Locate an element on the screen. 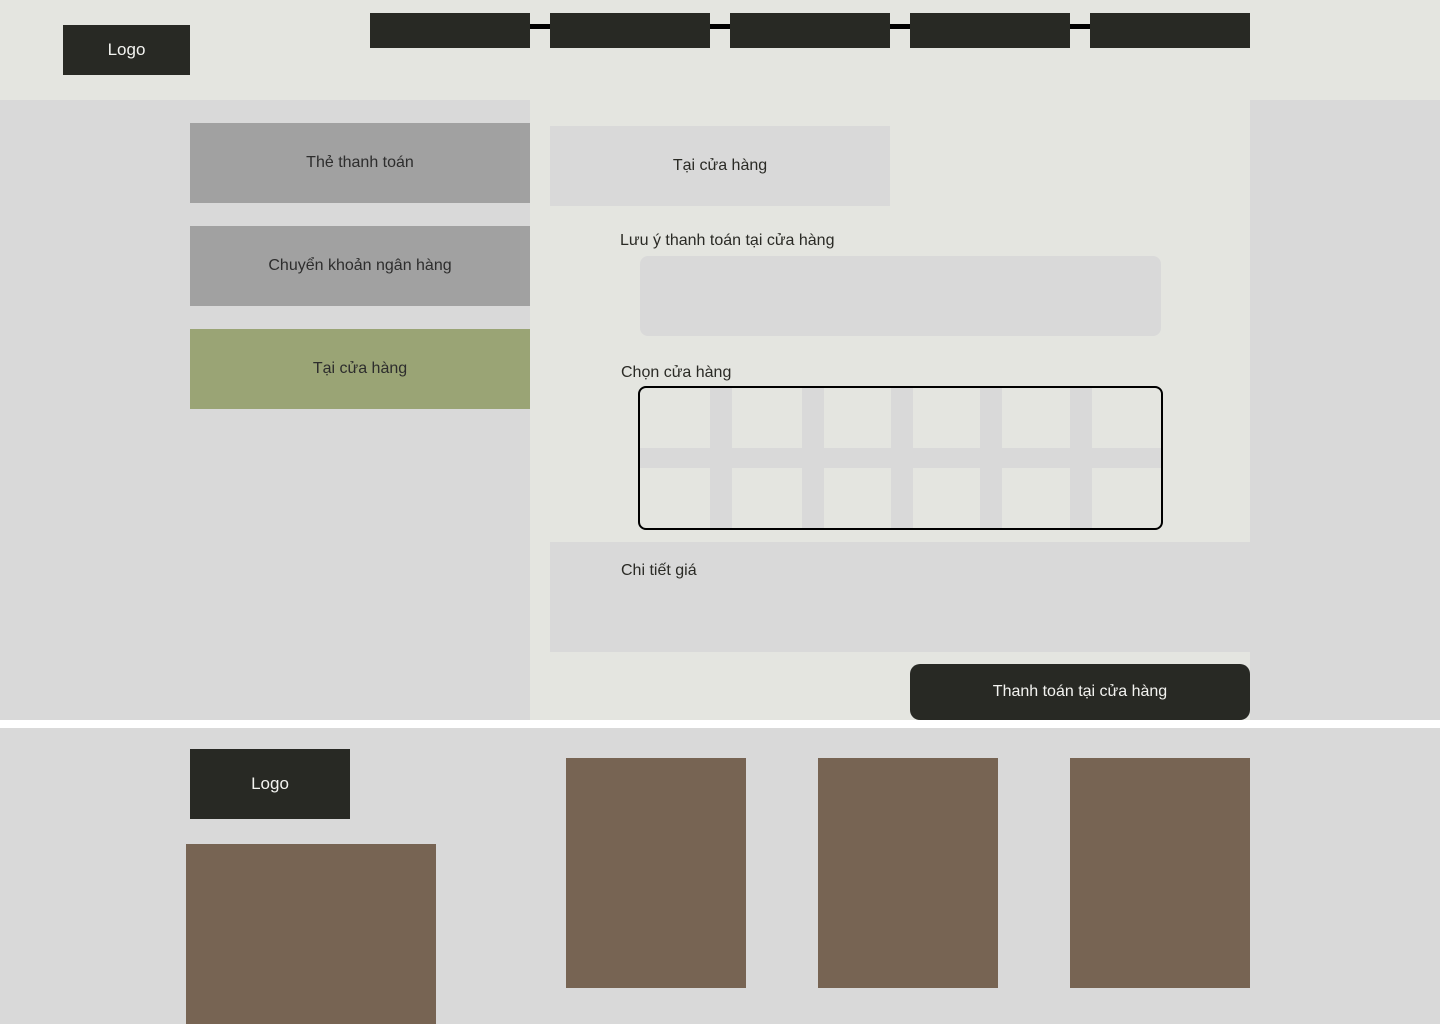 The height and width of the screenshot is (1024, 1440). payment-method-card: Thẻ thanh toán is located at coordinates (360, 163).